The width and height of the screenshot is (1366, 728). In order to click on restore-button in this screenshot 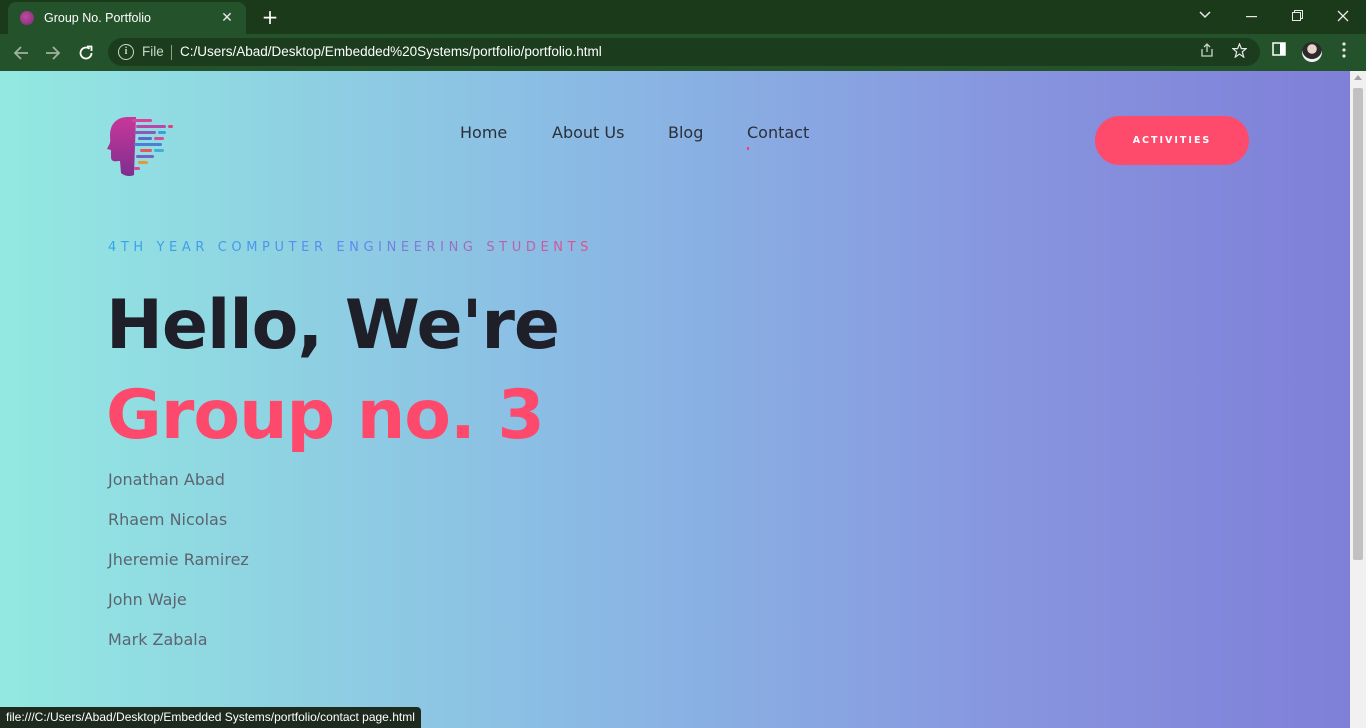, I will do `click(1297, 16)`.